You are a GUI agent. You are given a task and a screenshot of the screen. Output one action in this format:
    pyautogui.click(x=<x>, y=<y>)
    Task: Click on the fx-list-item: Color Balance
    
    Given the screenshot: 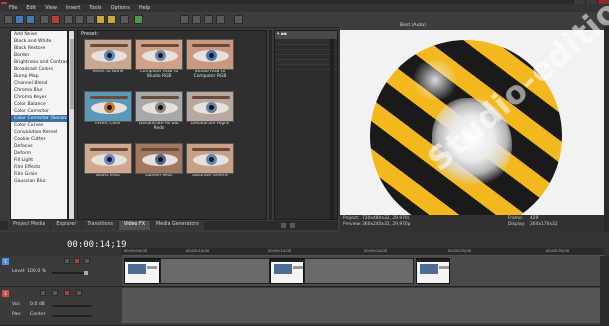 What is the action you would take?
    pyautogui.click(x=39, y=104)
    